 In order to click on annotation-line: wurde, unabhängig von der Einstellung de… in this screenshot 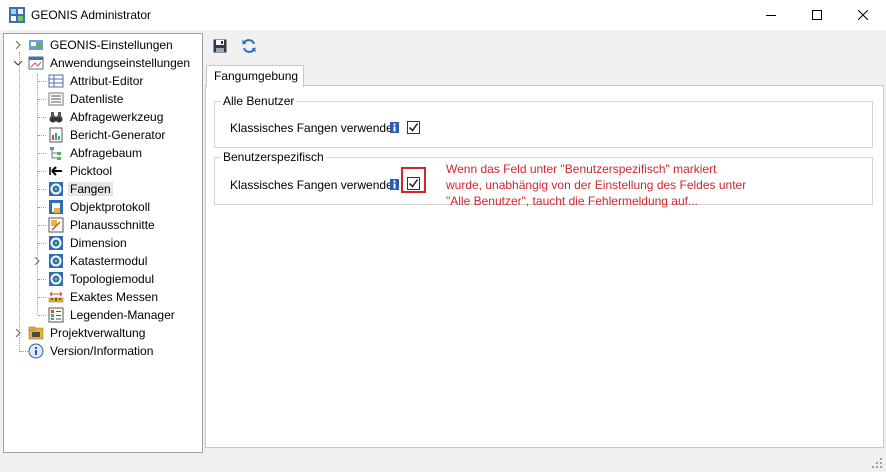, I will do `click(596, 185)`.